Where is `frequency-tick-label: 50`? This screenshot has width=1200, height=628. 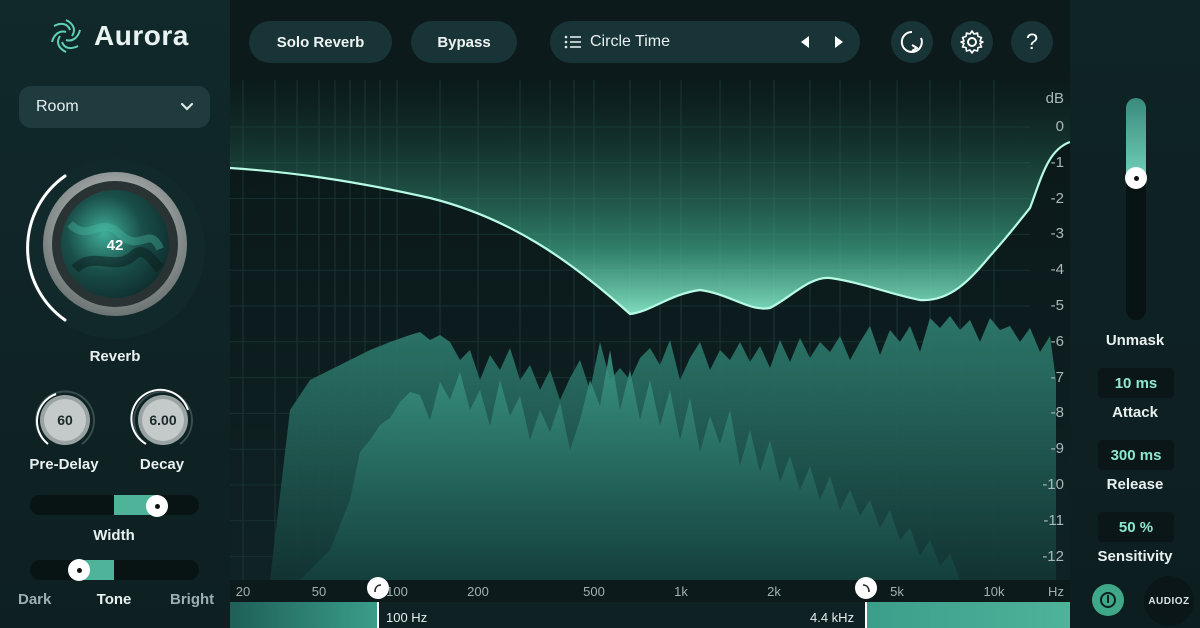
frequency-tick-label: 50 is located at coordinates (319, 591).